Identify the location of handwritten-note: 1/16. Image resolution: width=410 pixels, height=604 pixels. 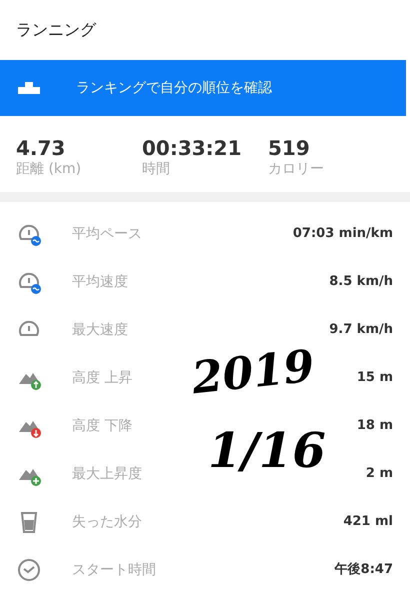
(267, 451).